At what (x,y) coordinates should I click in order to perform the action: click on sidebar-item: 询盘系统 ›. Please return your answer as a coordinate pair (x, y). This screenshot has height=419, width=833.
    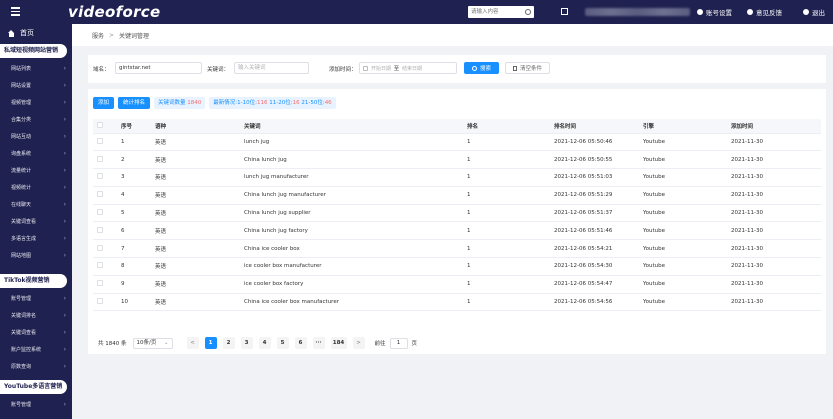
    Looking at the image, I should click on (36, 154).